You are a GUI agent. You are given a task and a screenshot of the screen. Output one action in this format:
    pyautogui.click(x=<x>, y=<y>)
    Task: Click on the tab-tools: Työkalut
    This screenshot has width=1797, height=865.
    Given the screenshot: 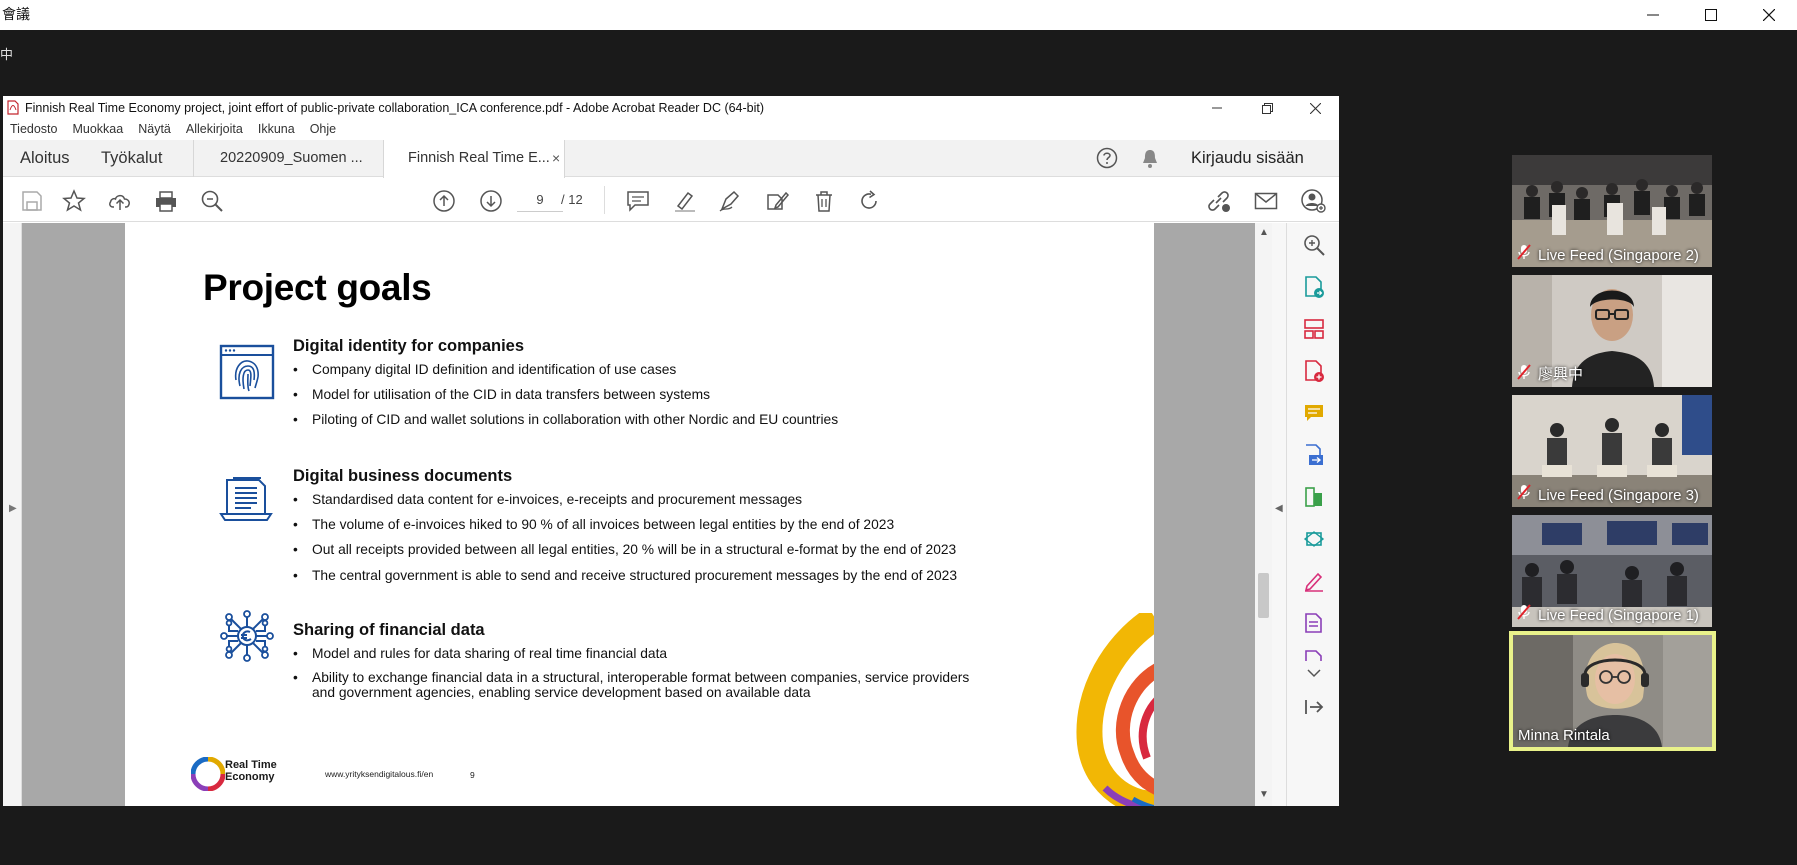 What is the action you would take?
    pyautogui.click(x=131, y=158)
    